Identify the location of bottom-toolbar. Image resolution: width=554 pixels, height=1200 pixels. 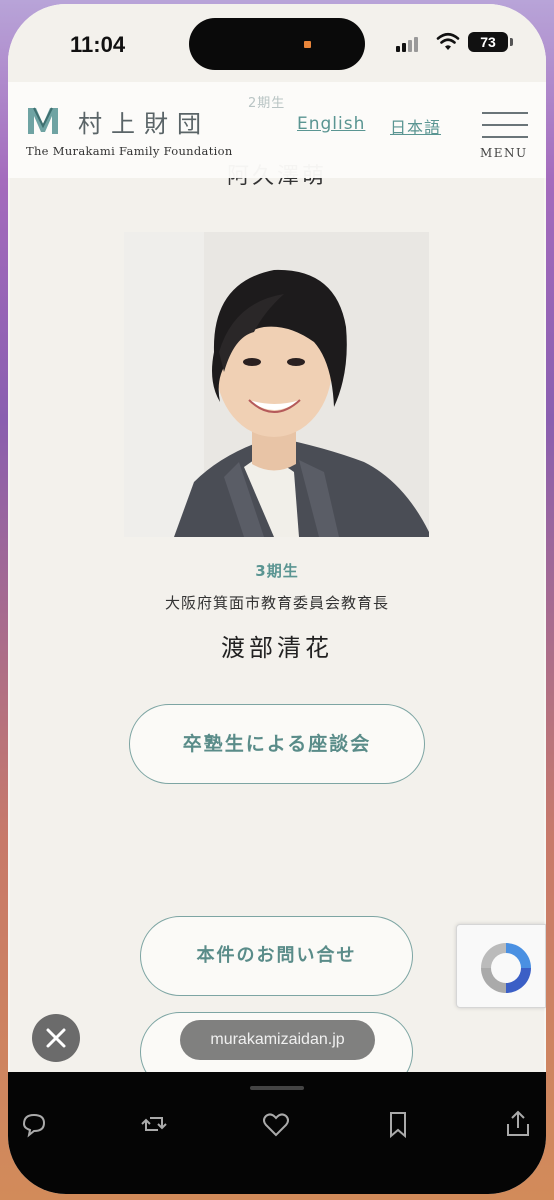
(277, 1133).